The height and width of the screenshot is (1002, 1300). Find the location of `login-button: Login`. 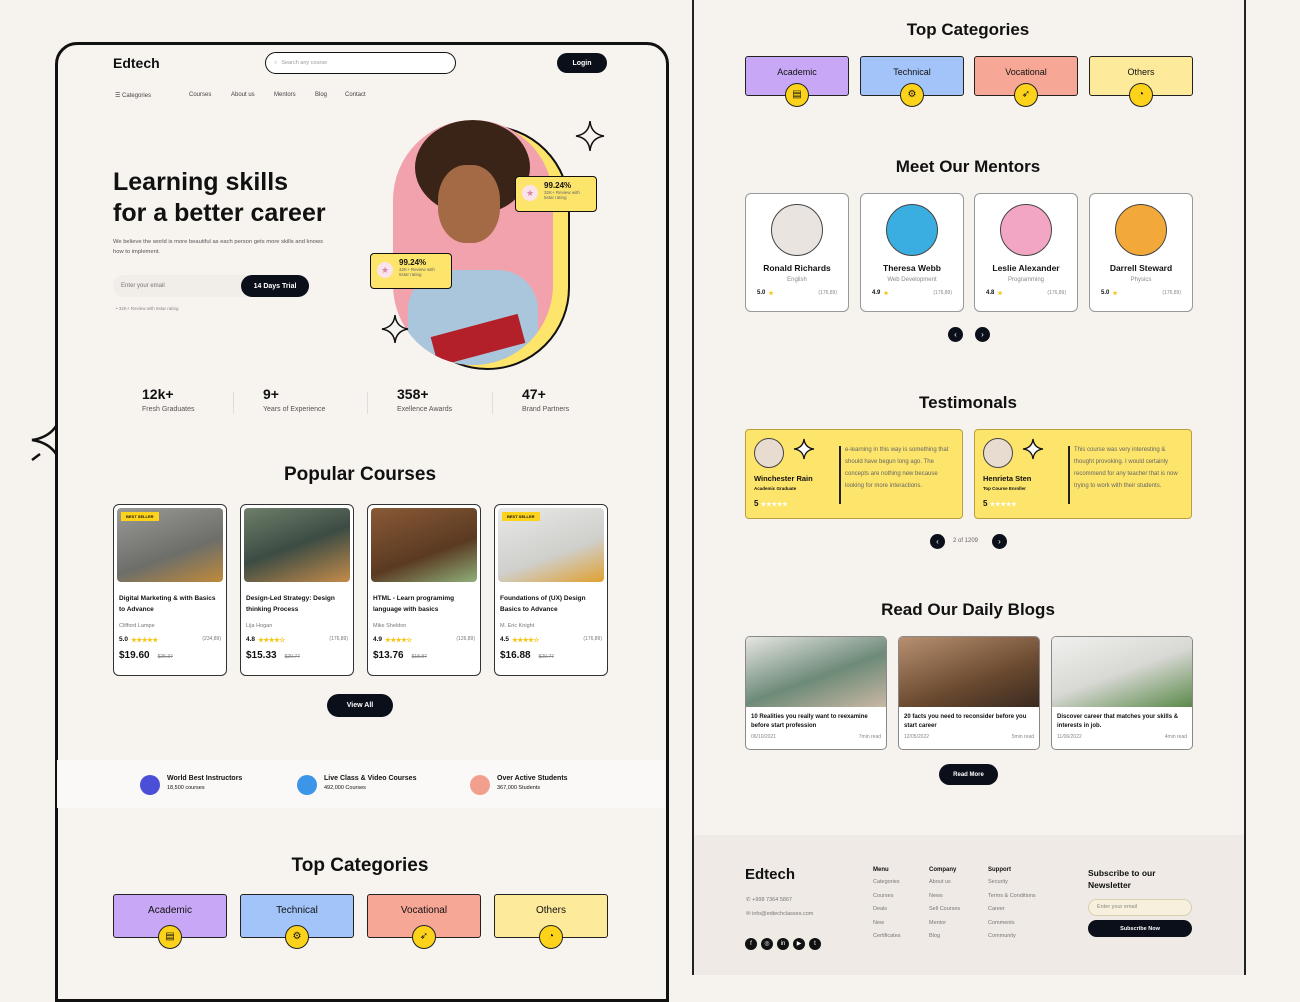

login-button: Login is located at coordinates (582, 63).